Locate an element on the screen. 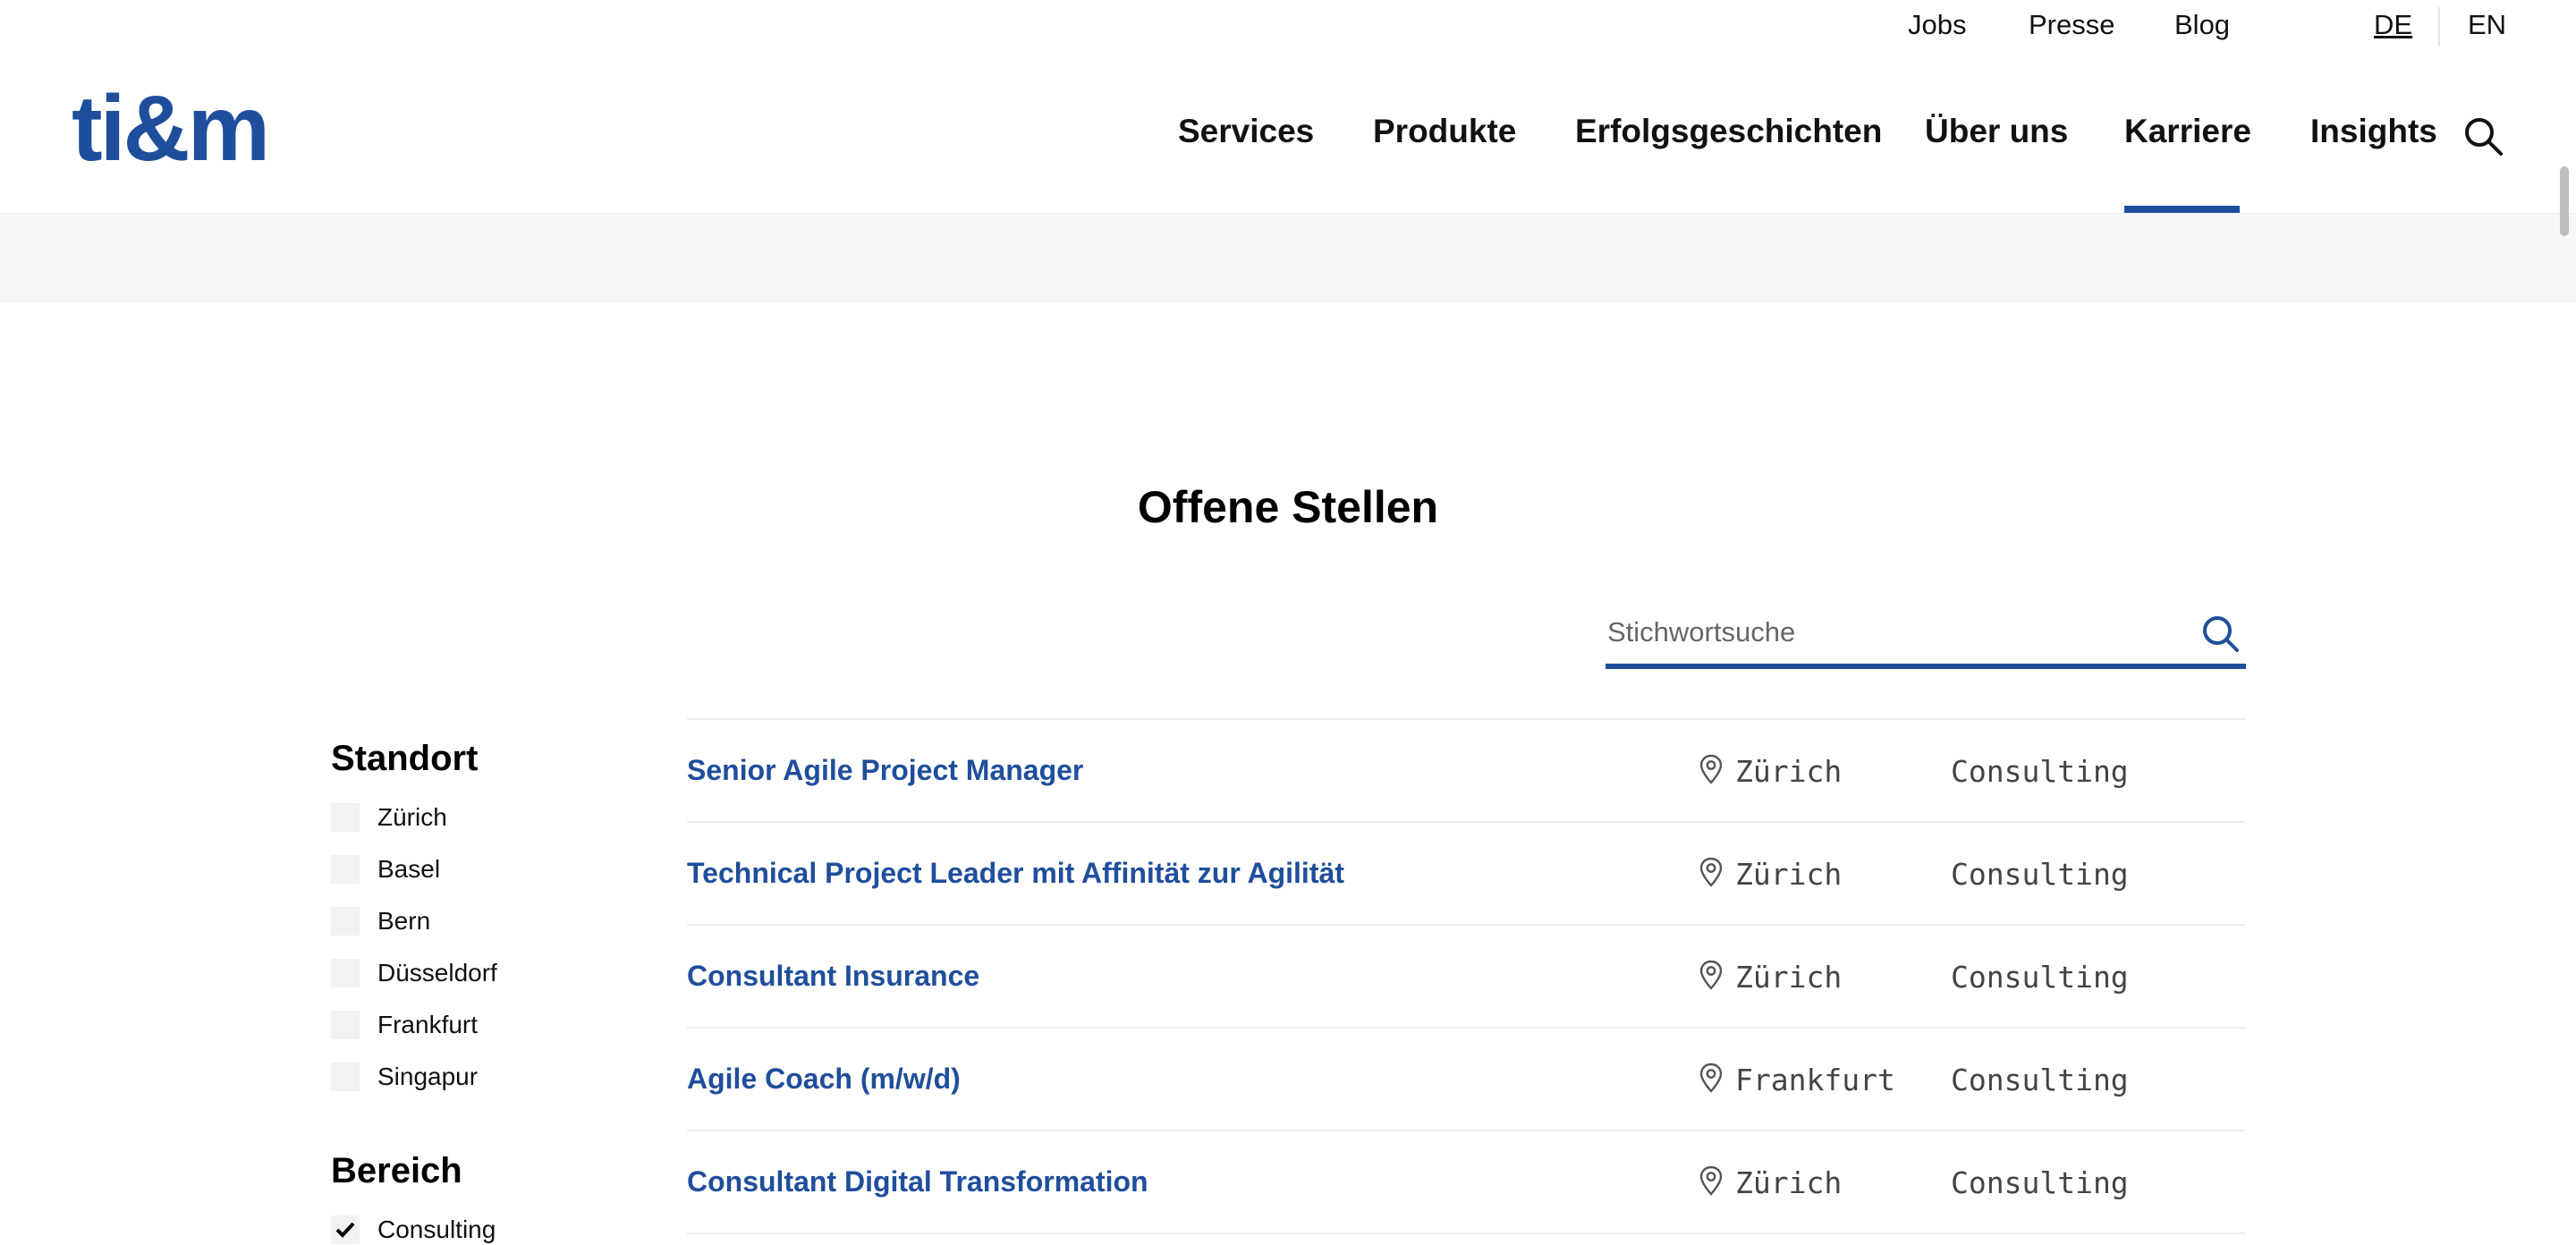 The width and height of the screenshot is (2576, 1245). filter-option-label: Basel is located at coordinates (409, 869).